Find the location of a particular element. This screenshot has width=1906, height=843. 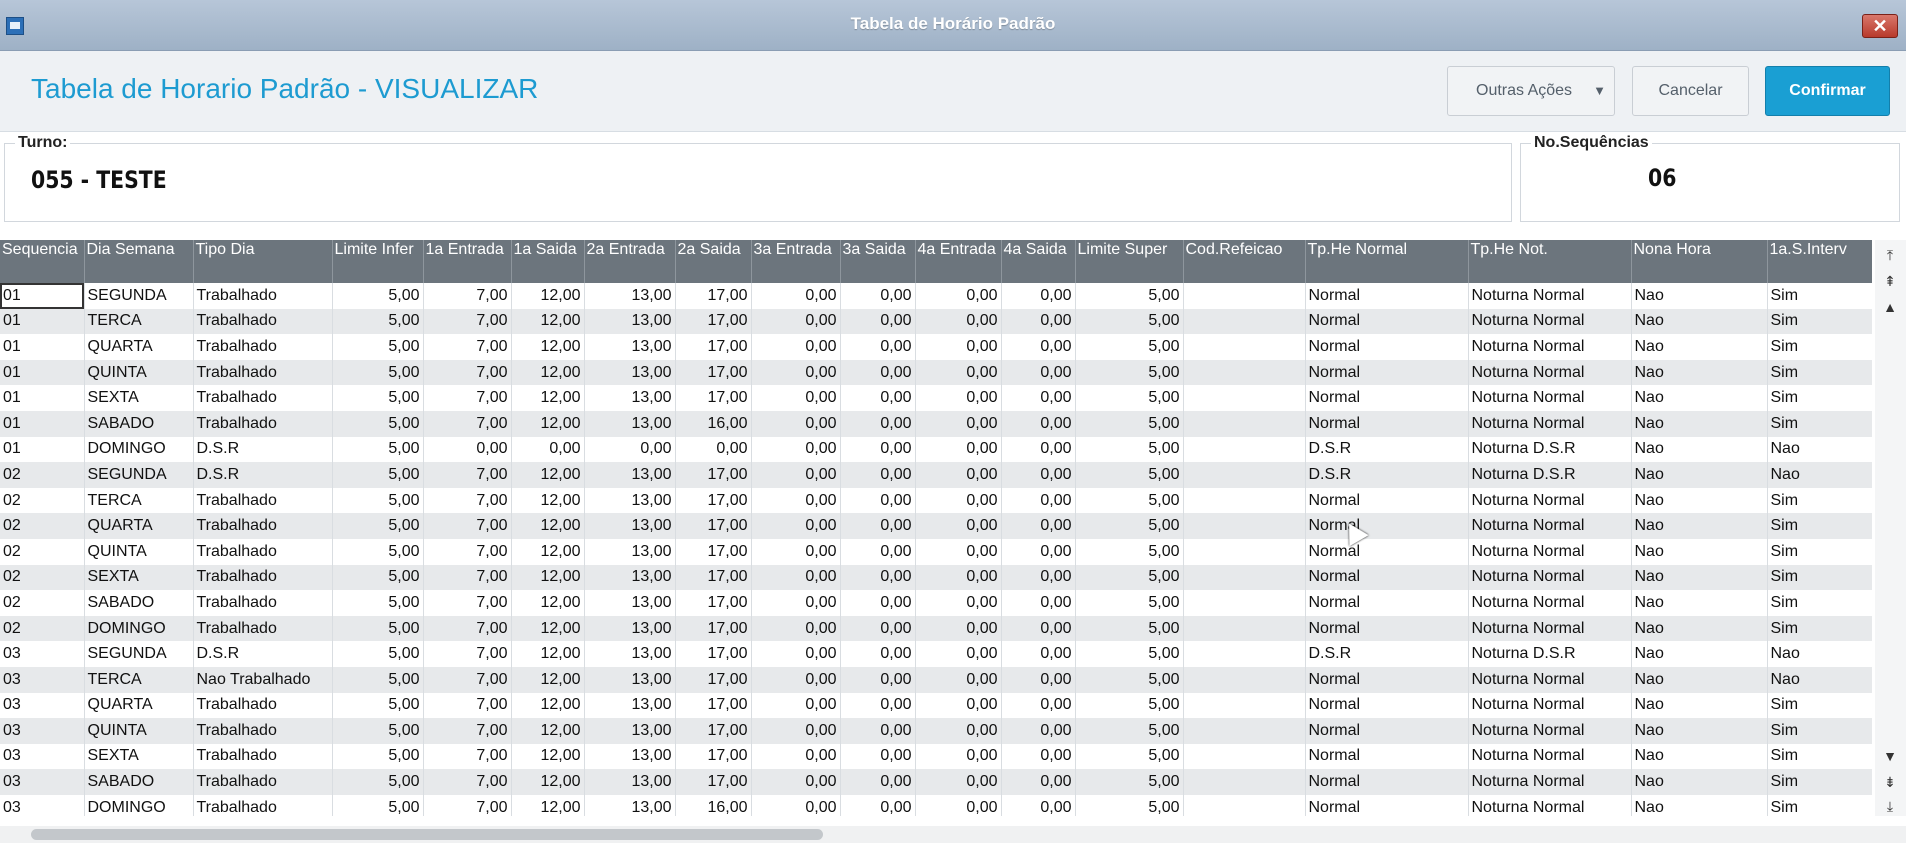

table-cell: SABADO is located at coordinates (139, 782).